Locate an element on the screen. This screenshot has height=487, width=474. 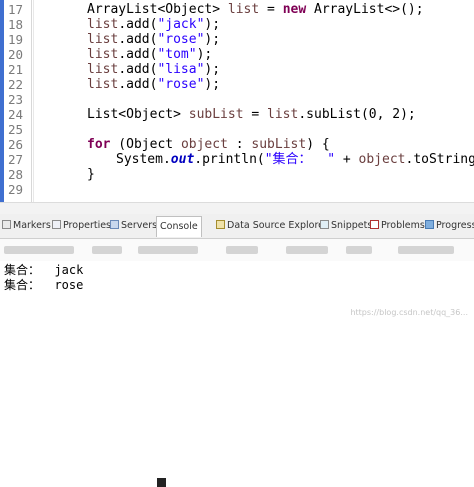
code-text: list.add("lisa"); is located at coordinates (153, 70).